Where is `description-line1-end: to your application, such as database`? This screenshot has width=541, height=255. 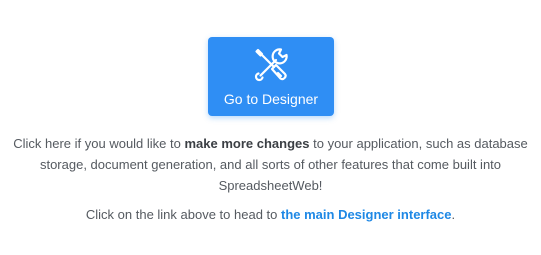 description-line1-end: to your application, such as database is located at coordinates (418, 143).